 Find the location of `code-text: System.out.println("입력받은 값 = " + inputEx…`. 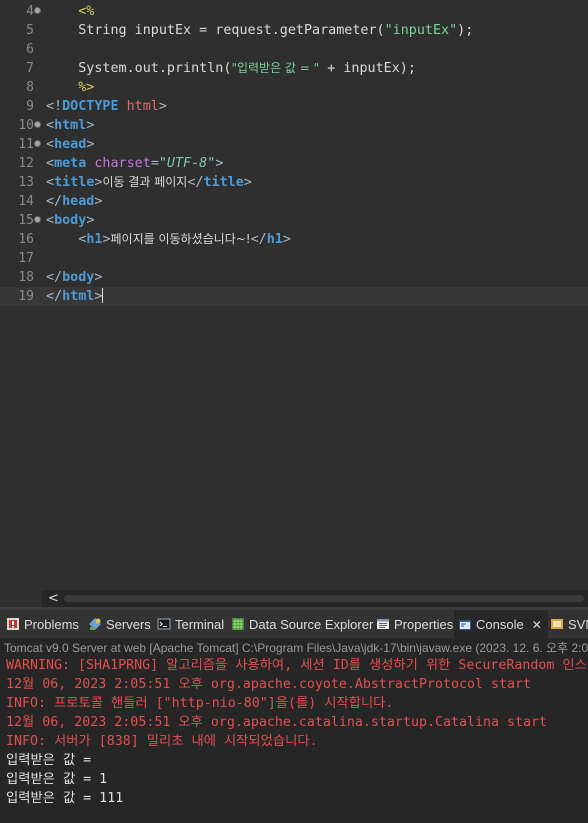

code-text: System.out.println("입력받은 값 = " + inputEx… is located at coordinates (231, 68).